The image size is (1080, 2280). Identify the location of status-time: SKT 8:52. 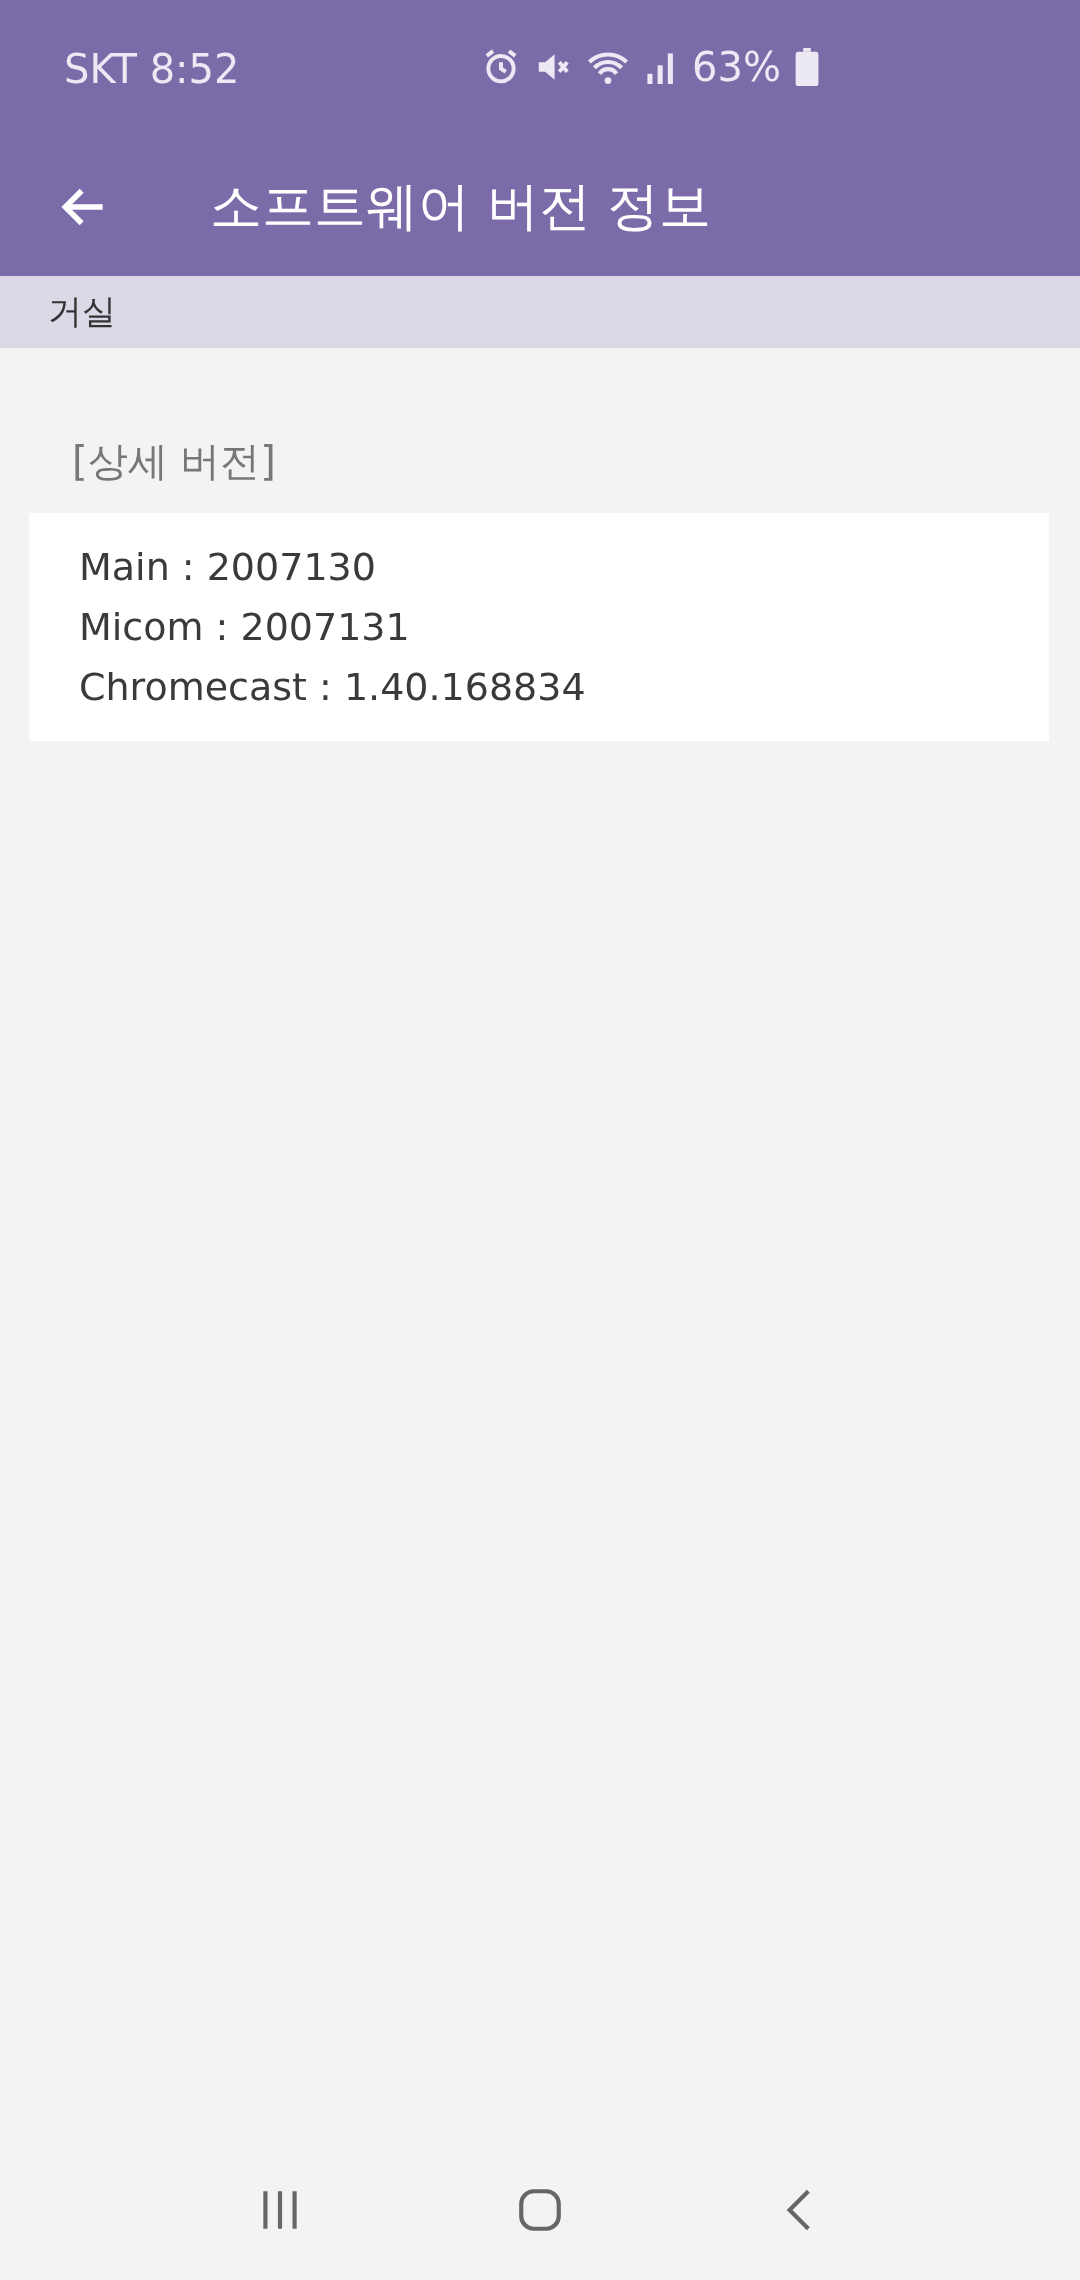
(152, 69).